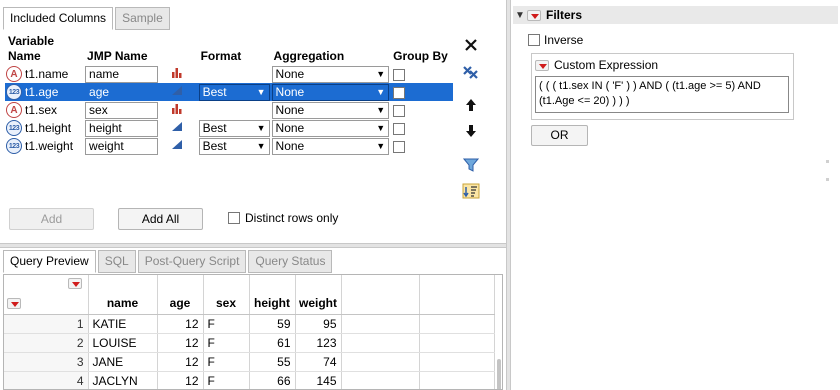 The width and height of the screenshot is (840, 390). Describe the element at coordinates (123, 380) in the screenshot. I see `cell-name: JACLYN` at that location.